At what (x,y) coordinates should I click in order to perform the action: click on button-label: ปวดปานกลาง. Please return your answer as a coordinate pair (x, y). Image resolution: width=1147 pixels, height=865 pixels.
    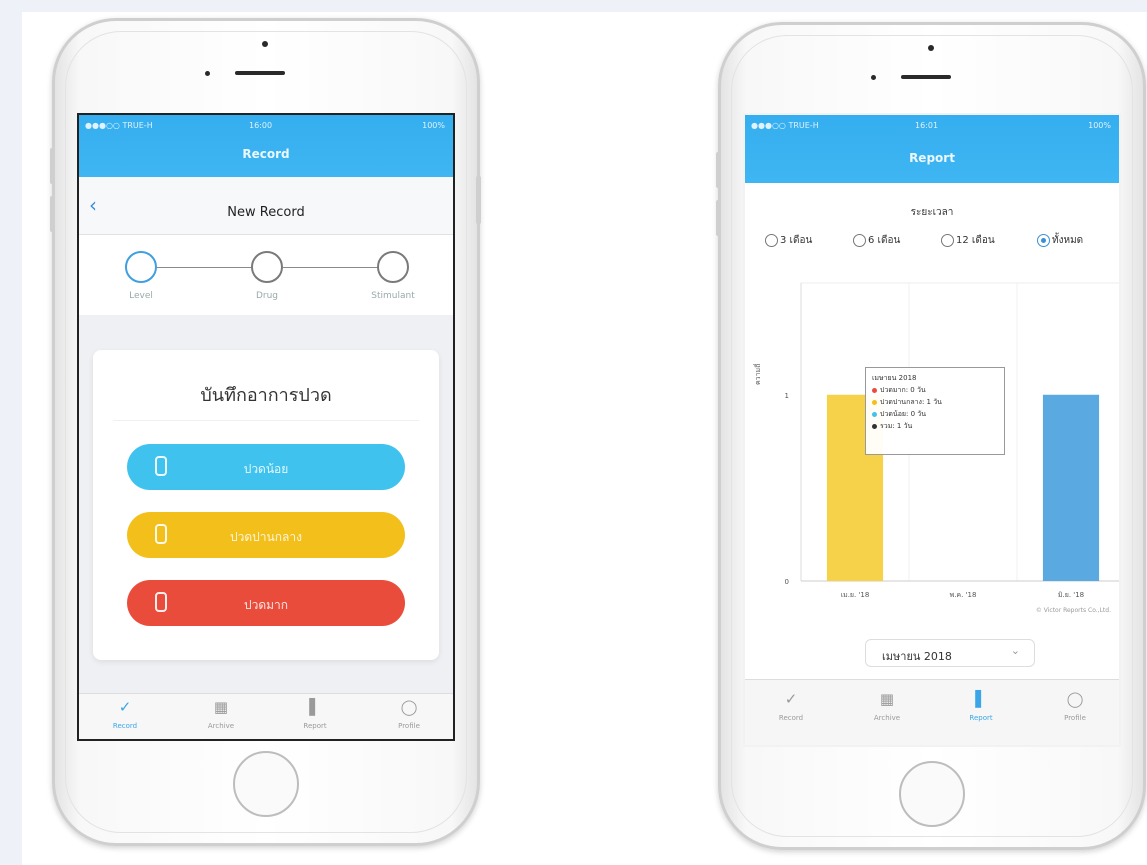
    Looking at the image, I should click on (266, 537).